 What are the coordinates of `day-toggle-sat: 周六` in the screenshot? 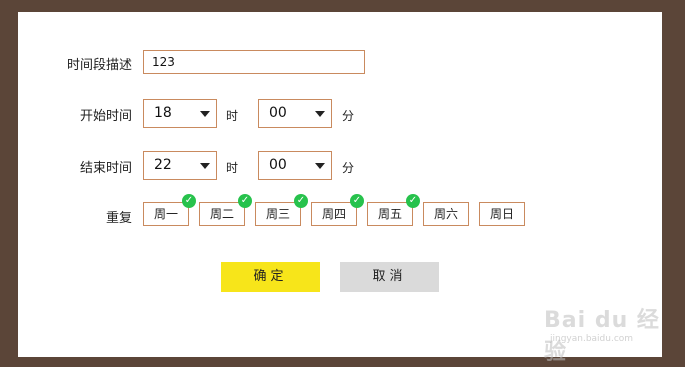 It's located at (446, 214).